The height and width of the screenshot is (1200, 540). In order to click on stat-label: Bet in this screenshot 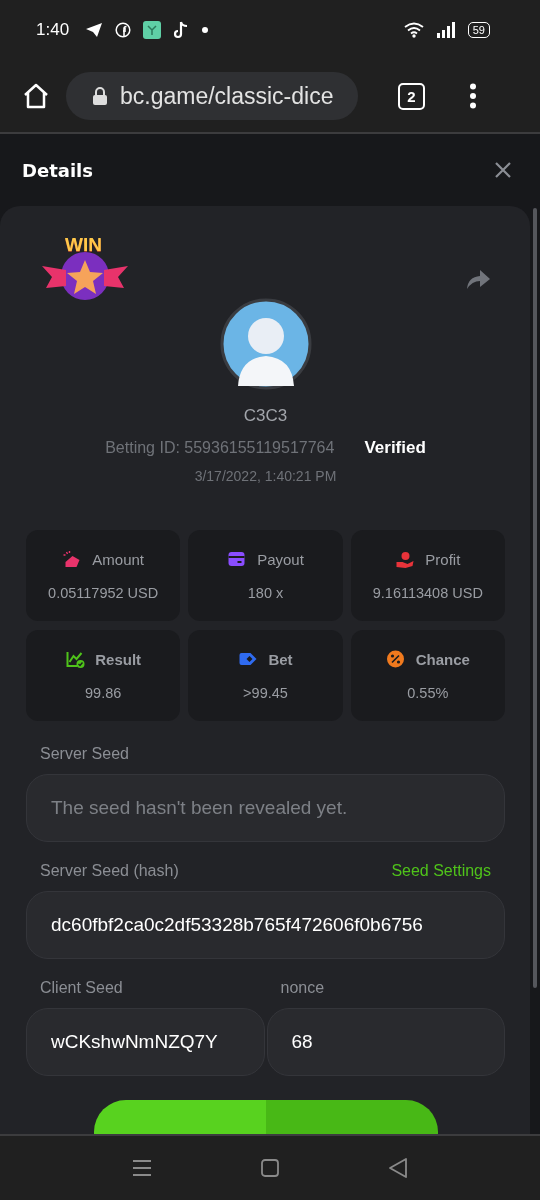, I will do `click(280, 659)`.